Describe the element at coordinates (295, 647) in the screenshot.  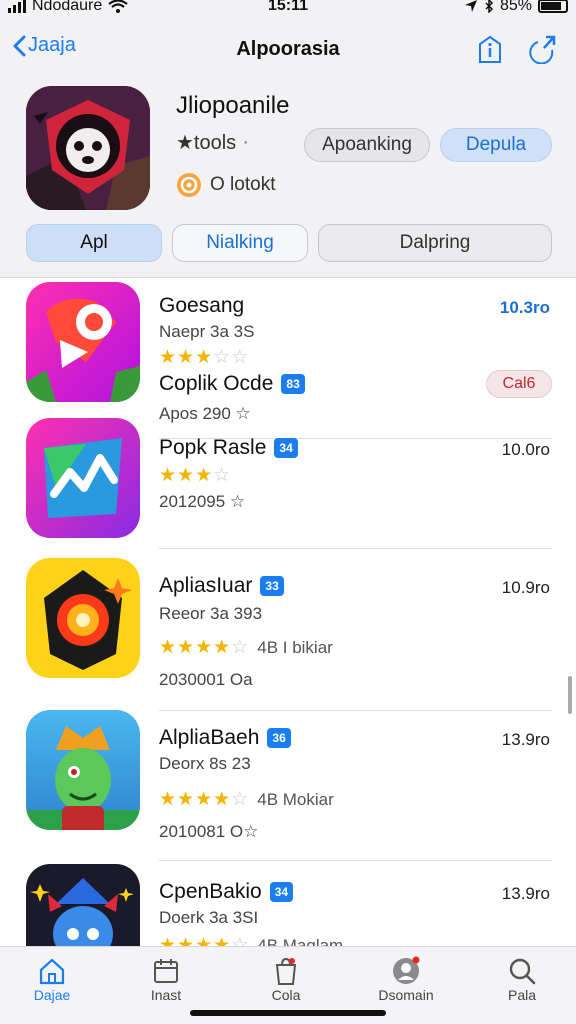
I see `rating-label: 4B I bikiar` at that location.